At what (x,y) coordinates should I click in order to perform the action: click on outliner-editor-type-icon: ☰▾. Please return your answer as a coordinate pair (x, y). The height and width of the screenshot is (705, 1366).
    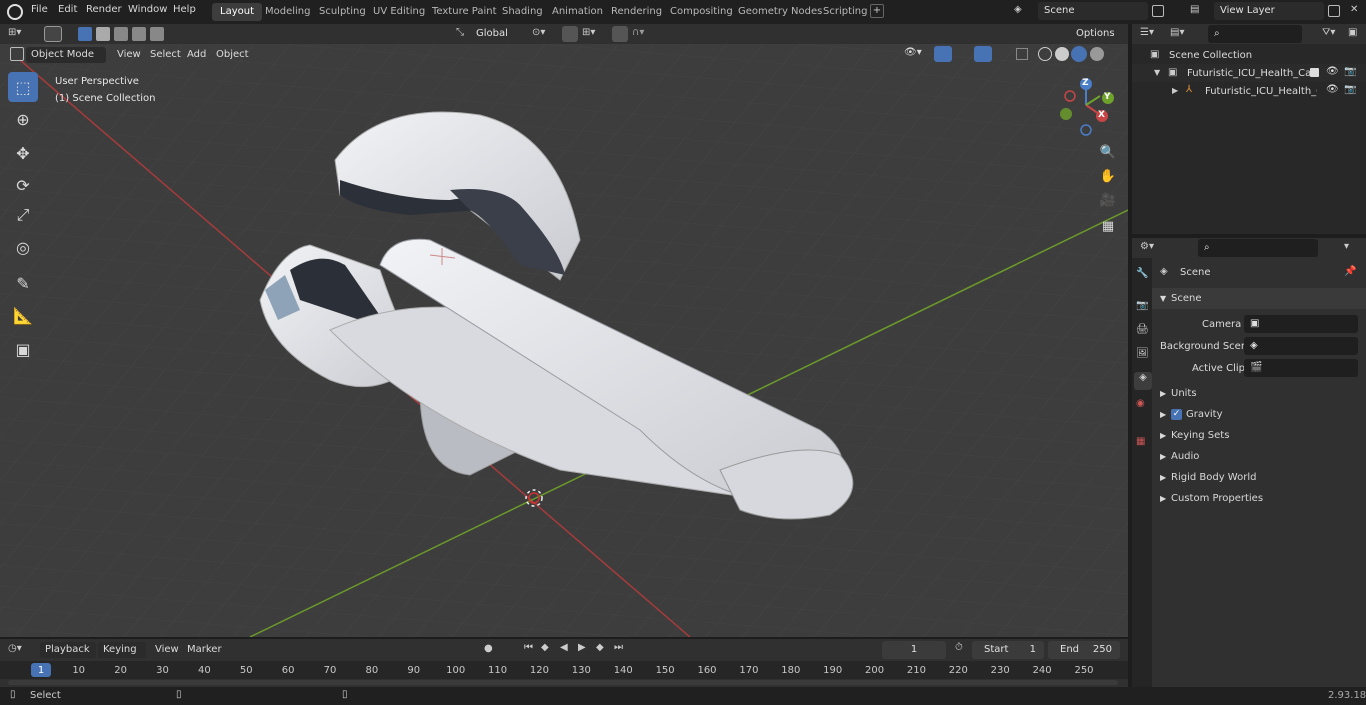
    Looking at the image, I should click on (1147, 32).